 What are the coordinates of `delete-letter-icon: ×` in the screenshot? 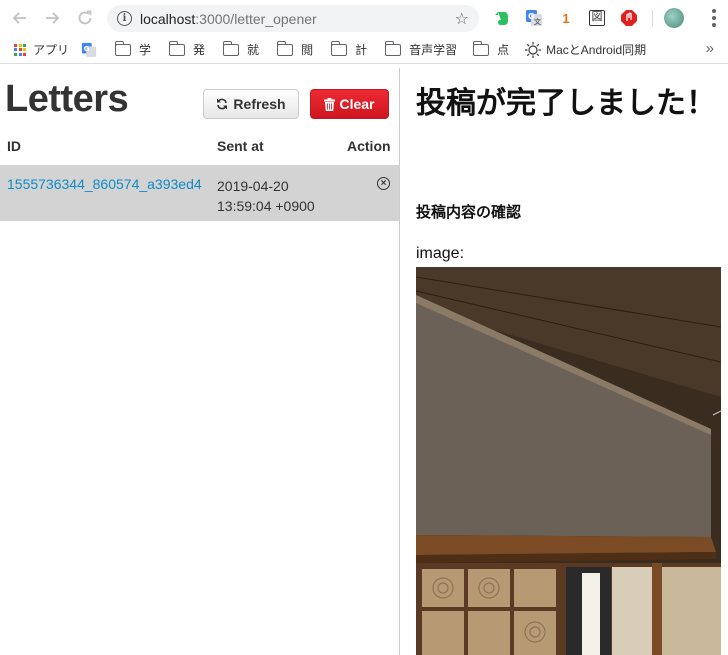 It's located at (383, 183).